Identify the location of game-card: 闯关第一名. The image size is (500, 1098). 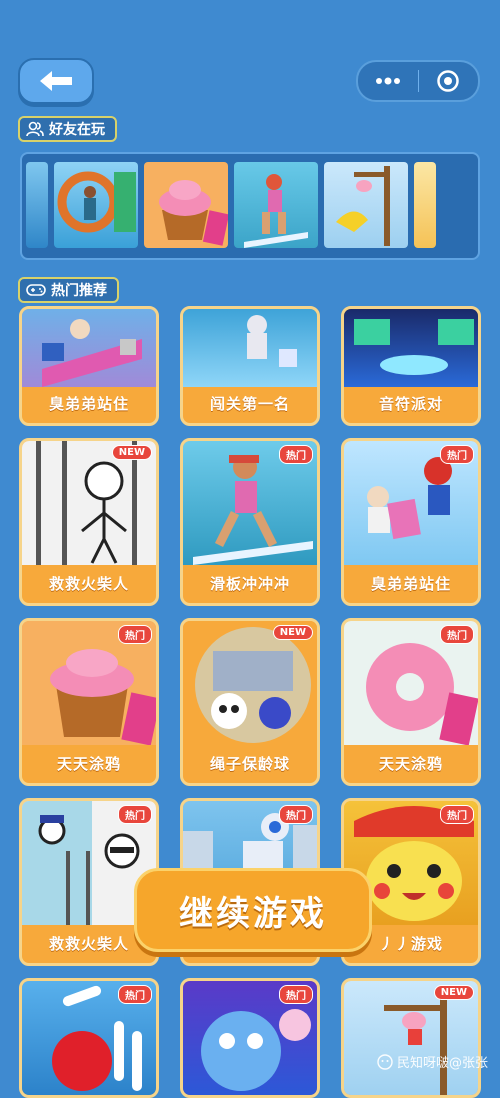
(250, 366).